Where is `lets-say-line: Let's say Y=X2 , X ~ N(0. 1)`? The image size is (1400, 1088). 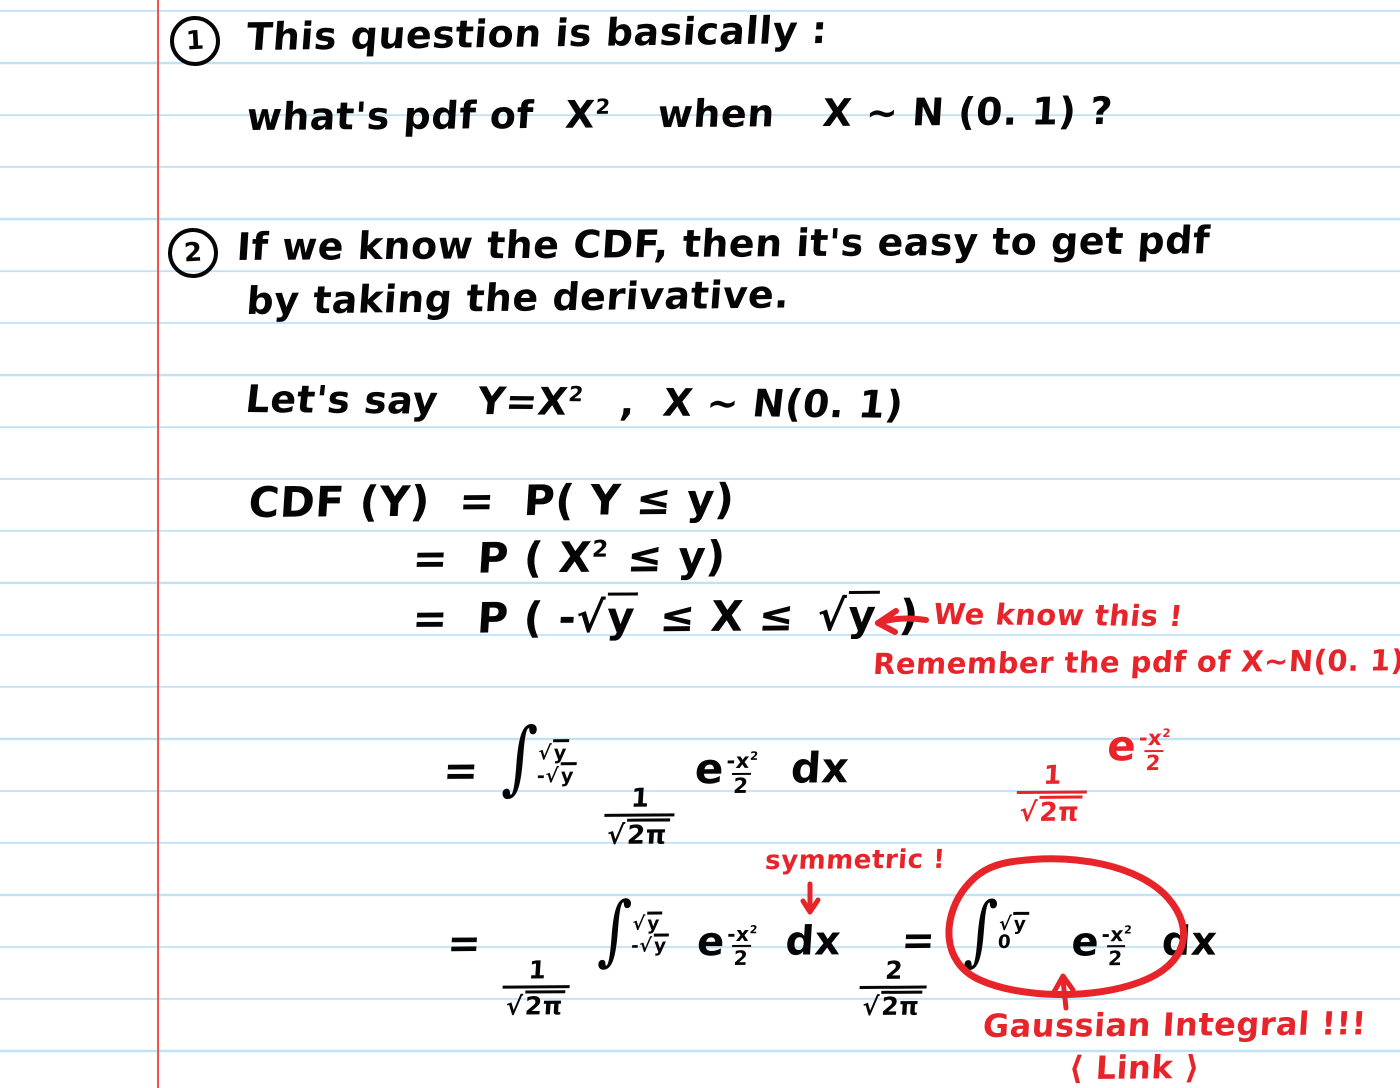
lets-say-line: Let's say Y=X2 , X ~ N(0. 1) is located at coordinates (574, 402).